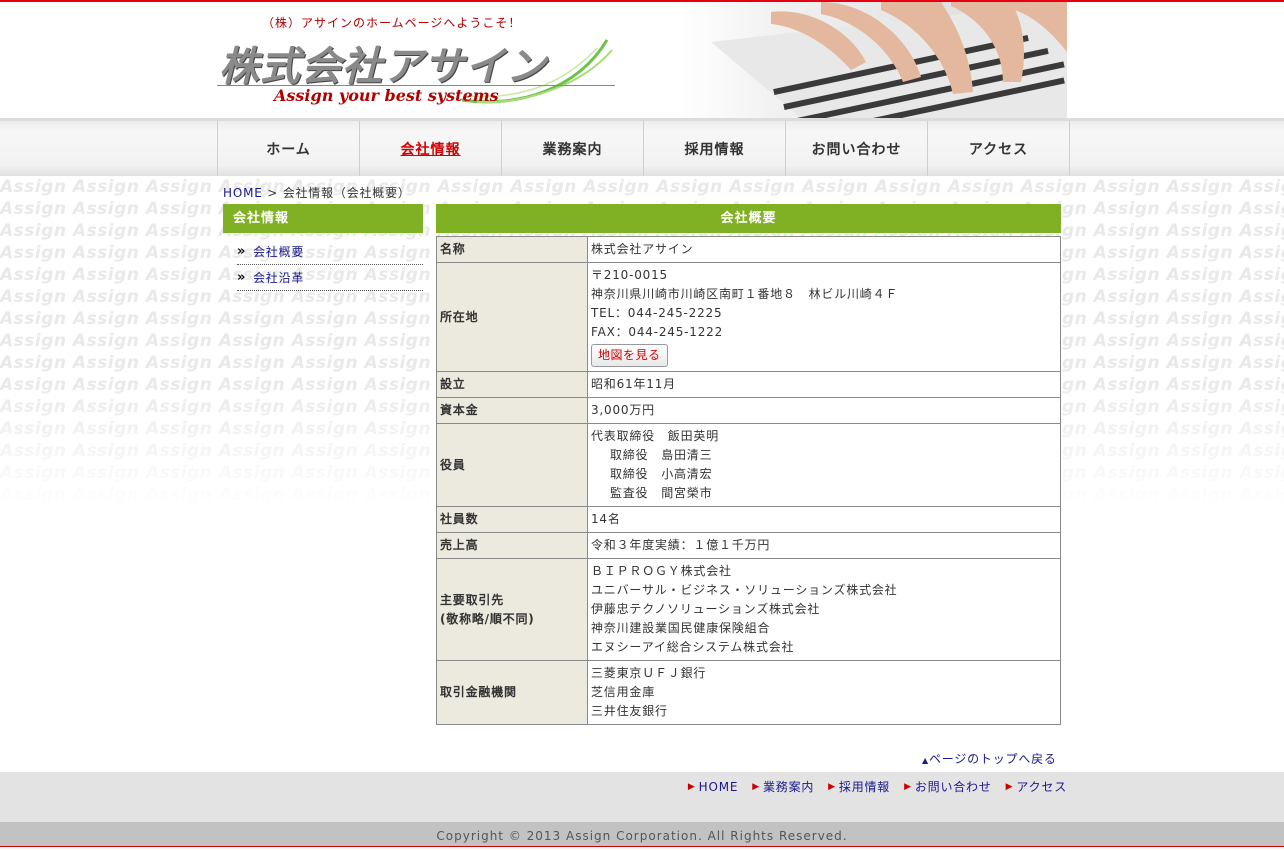 The height and width of the screenshot is (850, 1284). Describe the element at coordinates (824, 692) in the screenshot. I see `row-value: 三菱東京ＵＦＪ銀行 芝信用金庫 三井住友銀行` at that location.